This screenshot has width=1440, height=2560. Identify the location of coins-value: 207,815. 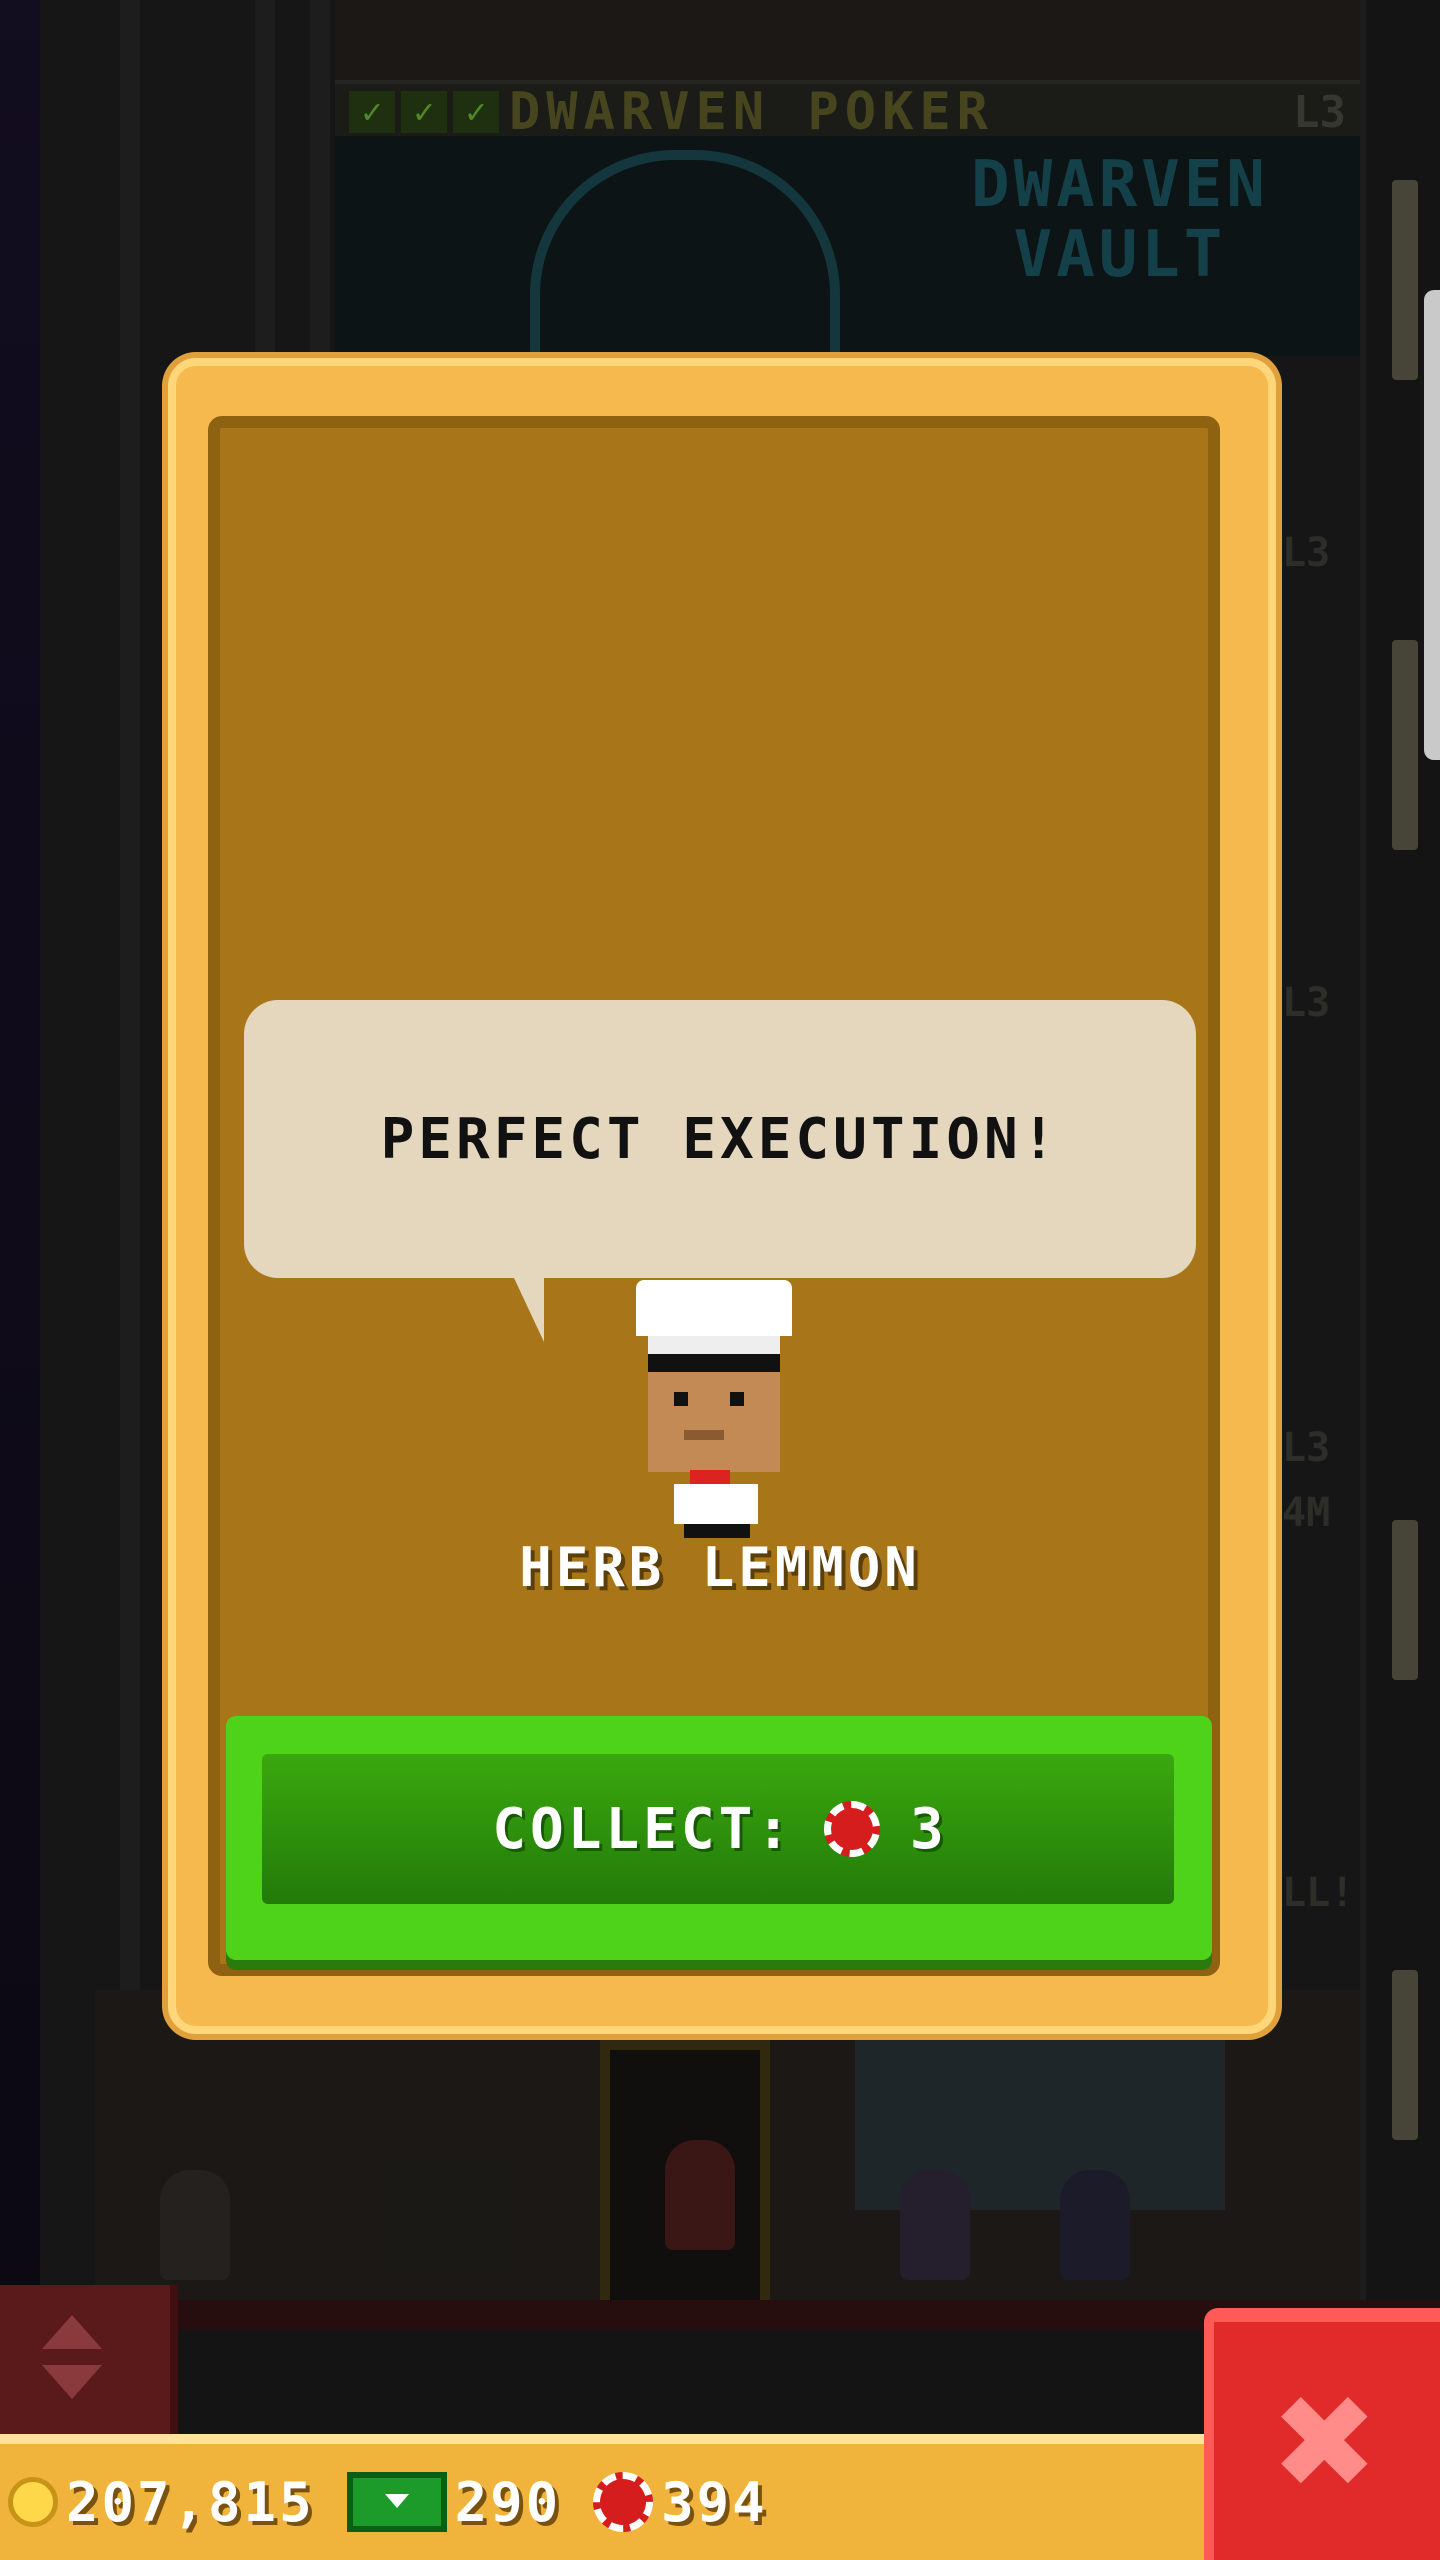
(190, 2502).